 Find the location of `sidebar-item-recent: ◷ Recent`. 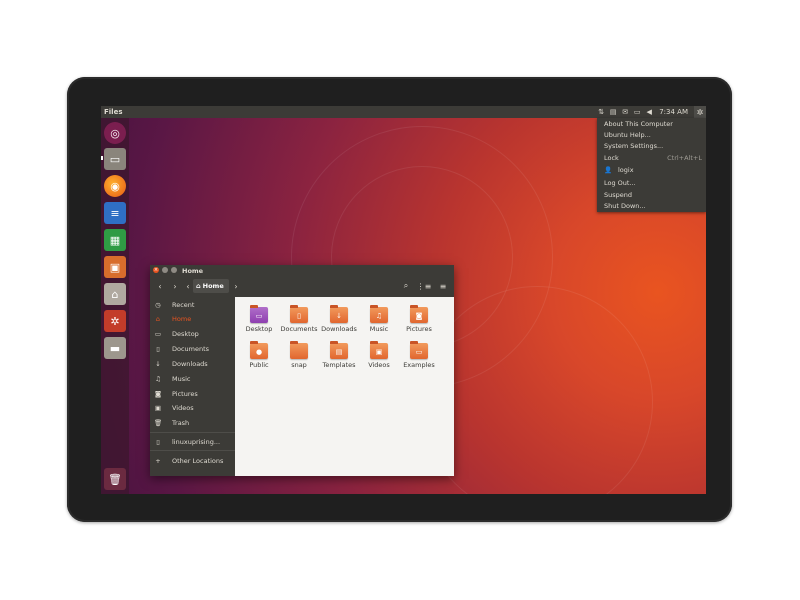

sidebar-item-recent: ◷ Recent is located at coordinates (192, 305).